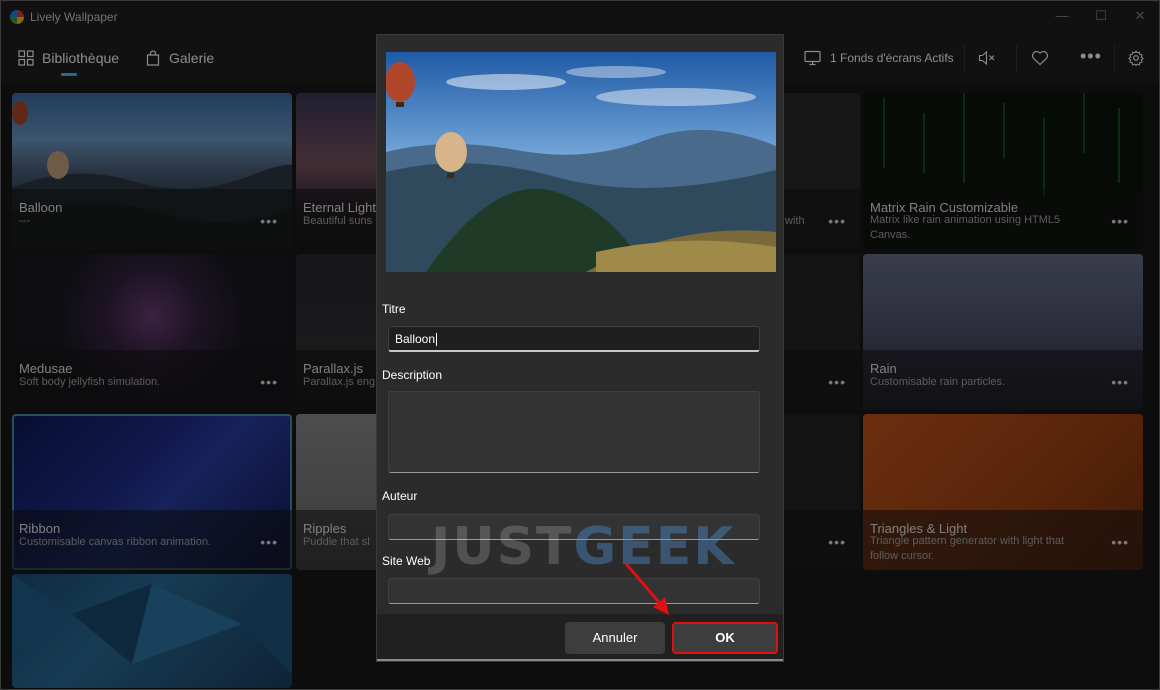  Describe the element at coordinates (437, 340) in the screenshot. I see `text-caret` at that location.